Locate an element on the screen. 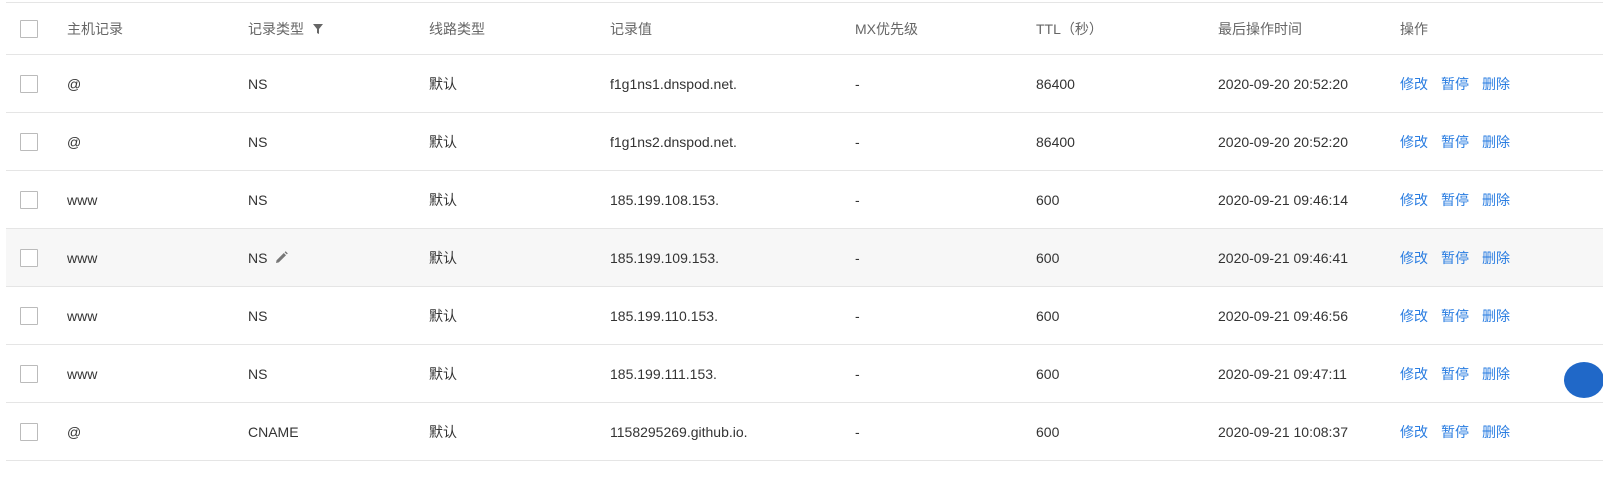 Image resolution: width=1603 pixels, height=486 pixels. cell-value: 185.199.111.153. is located at coordinates (663, 373).